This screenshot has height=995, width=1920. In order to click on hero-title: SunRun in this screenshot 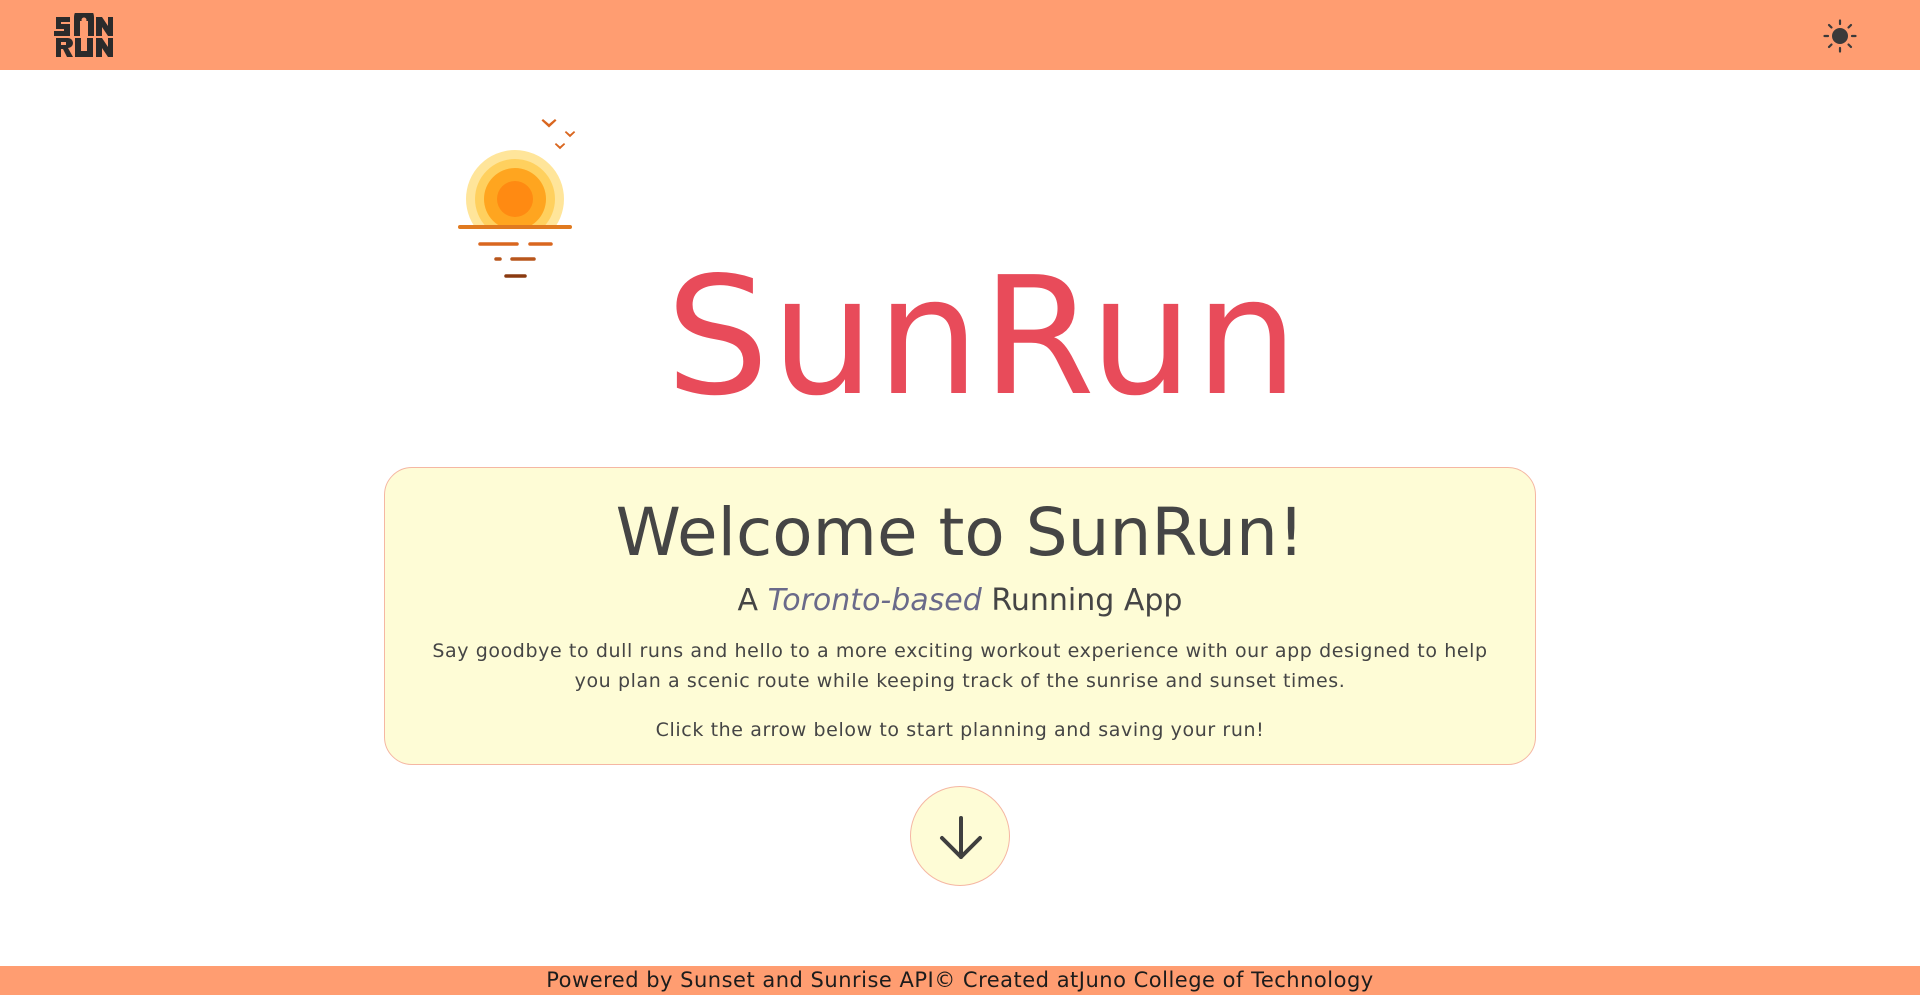, I will do `click(983, 337)`.